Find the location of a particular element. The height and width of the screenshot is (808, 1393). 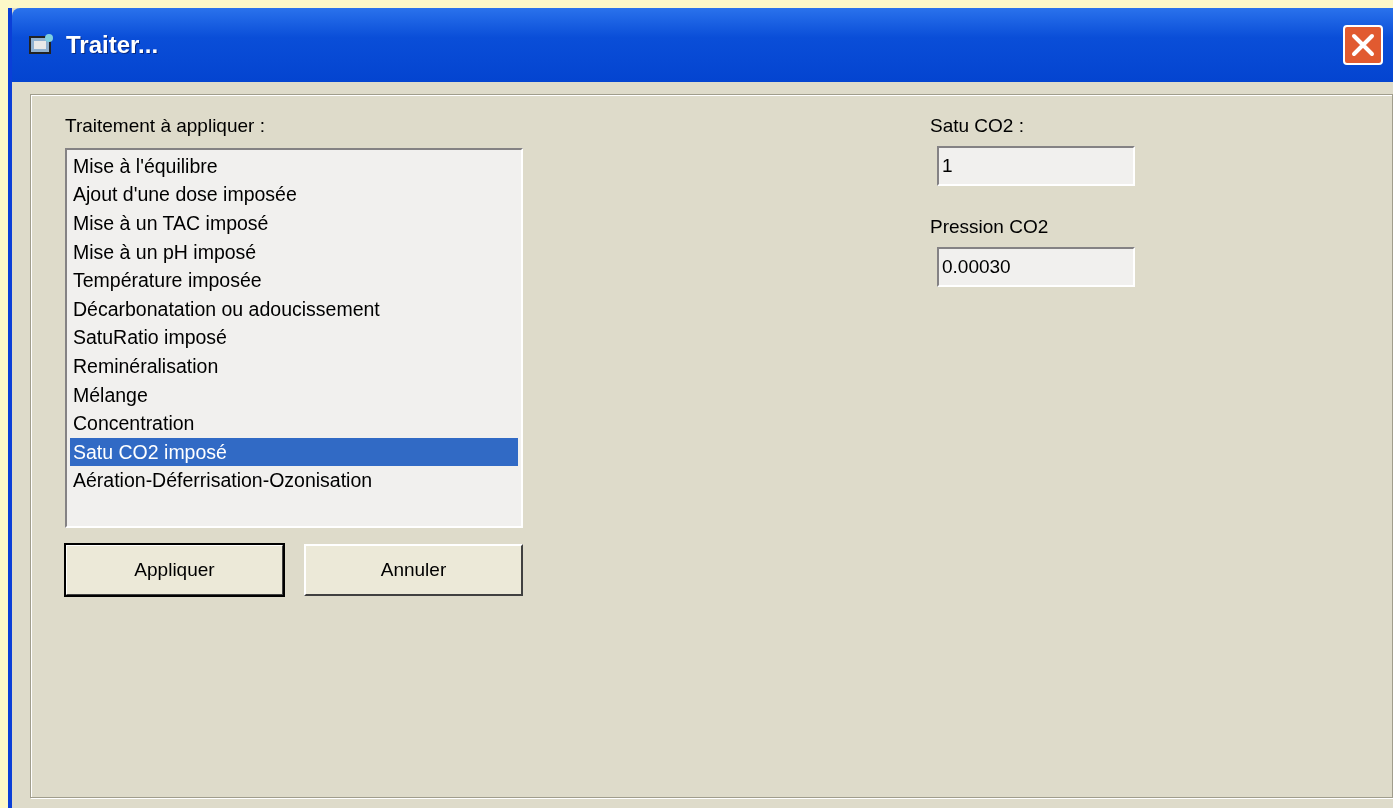

list-item: Température imposée is located at coordinates (294, 280).